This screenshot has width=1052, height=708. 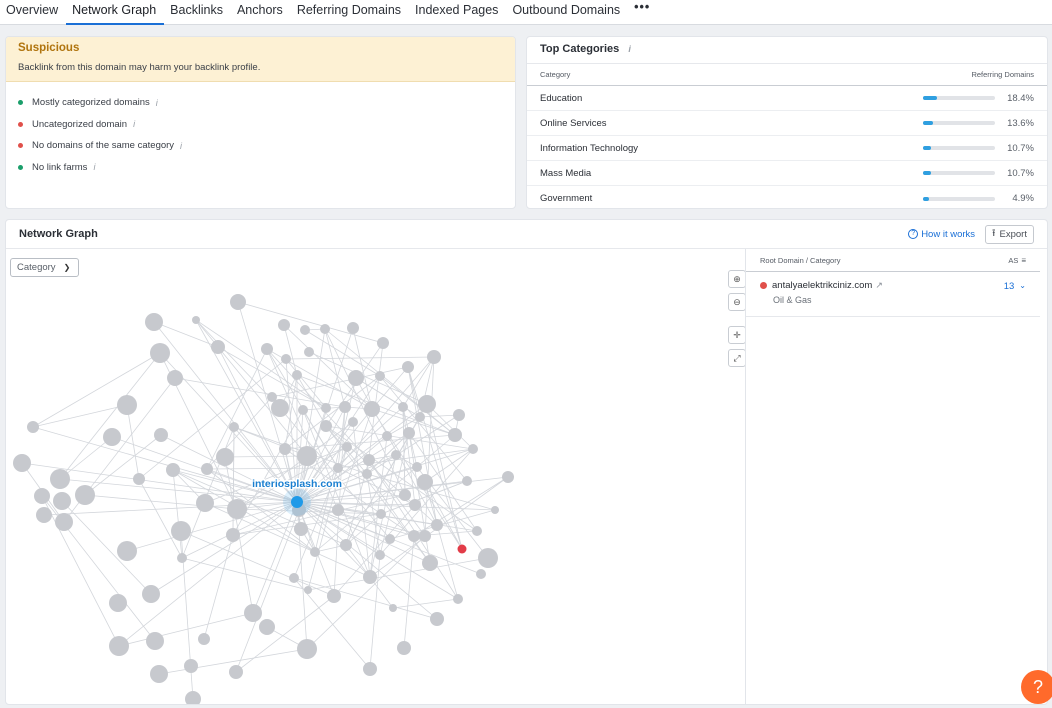 I want to click on selected-domain-node, so click(x=462, y=549).